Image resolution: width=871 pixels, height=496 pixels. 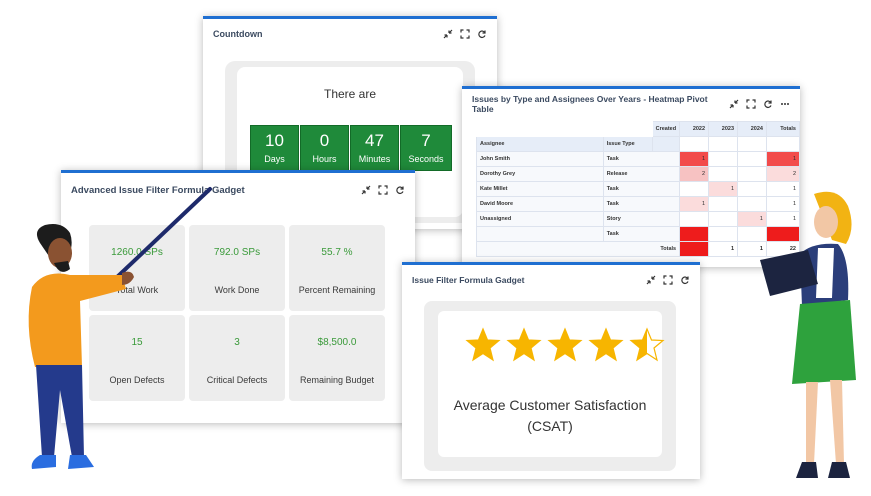 What do you see at coordinates (807, 470) in the screenshot?
I see `woman-shoe-left` at bounding box center [807, 470].